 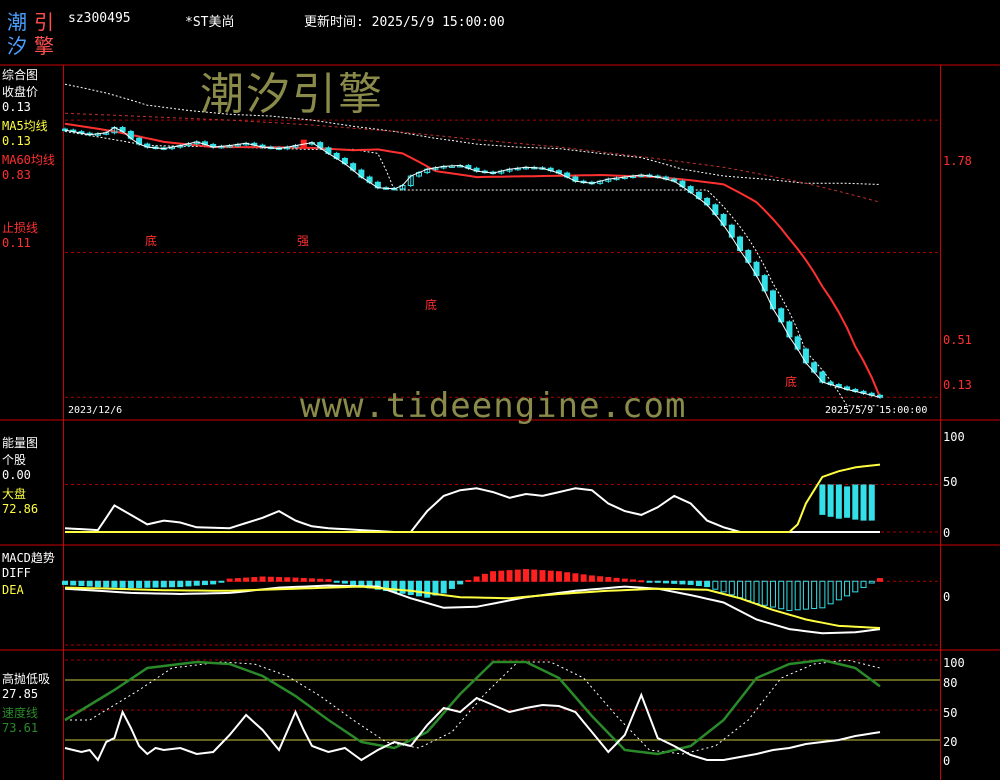 What do you see at coordinates (20, 92) in the screenshot?
I see `legend-close-label: 收盘价` at bounding box center [20, 92].